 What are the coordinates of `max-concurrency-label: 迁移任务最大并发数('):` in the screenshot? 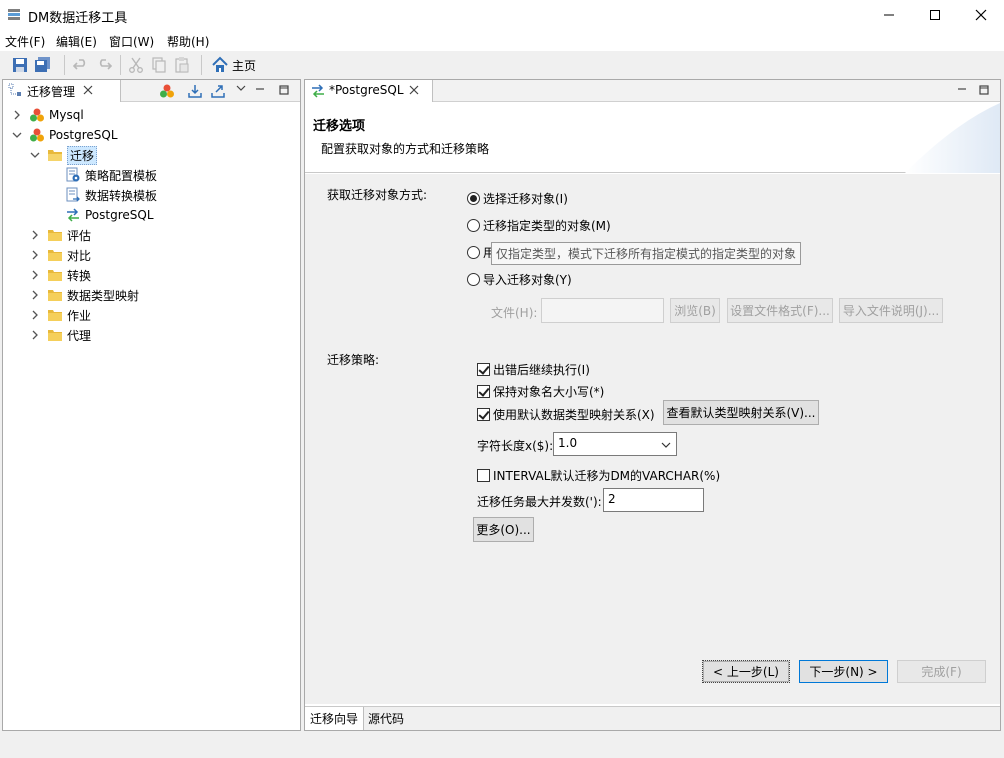 It's located at (539, 502).